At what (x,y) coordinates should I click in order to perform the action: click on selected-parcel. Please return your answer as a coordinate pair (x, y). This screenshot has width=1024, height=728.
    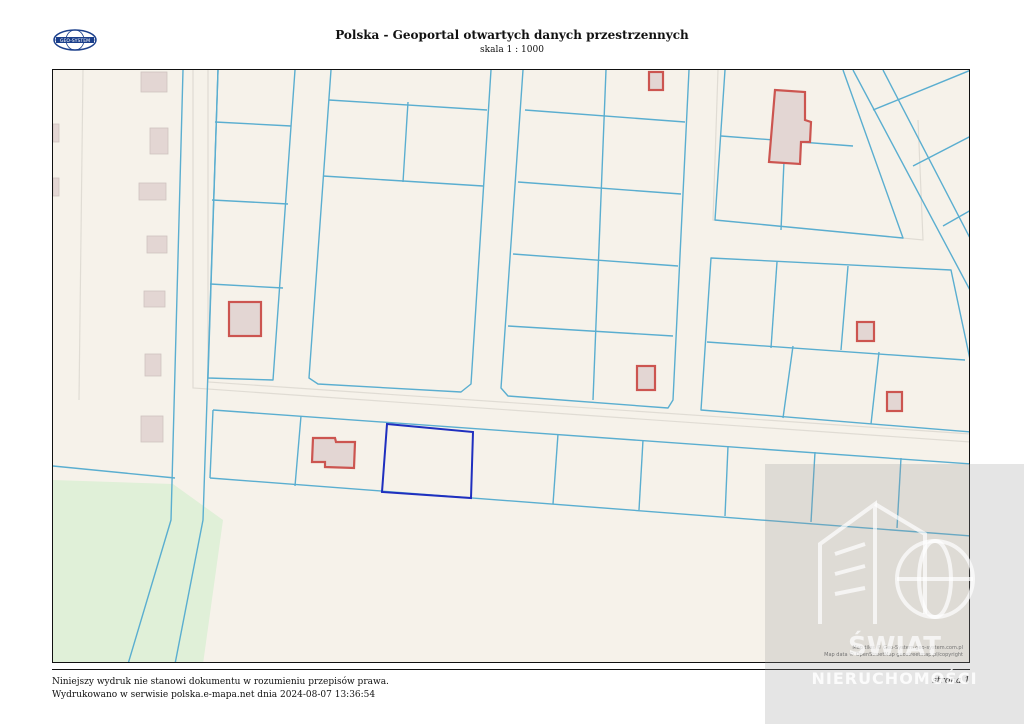
    Looking at the image, I should click on (427, 461).